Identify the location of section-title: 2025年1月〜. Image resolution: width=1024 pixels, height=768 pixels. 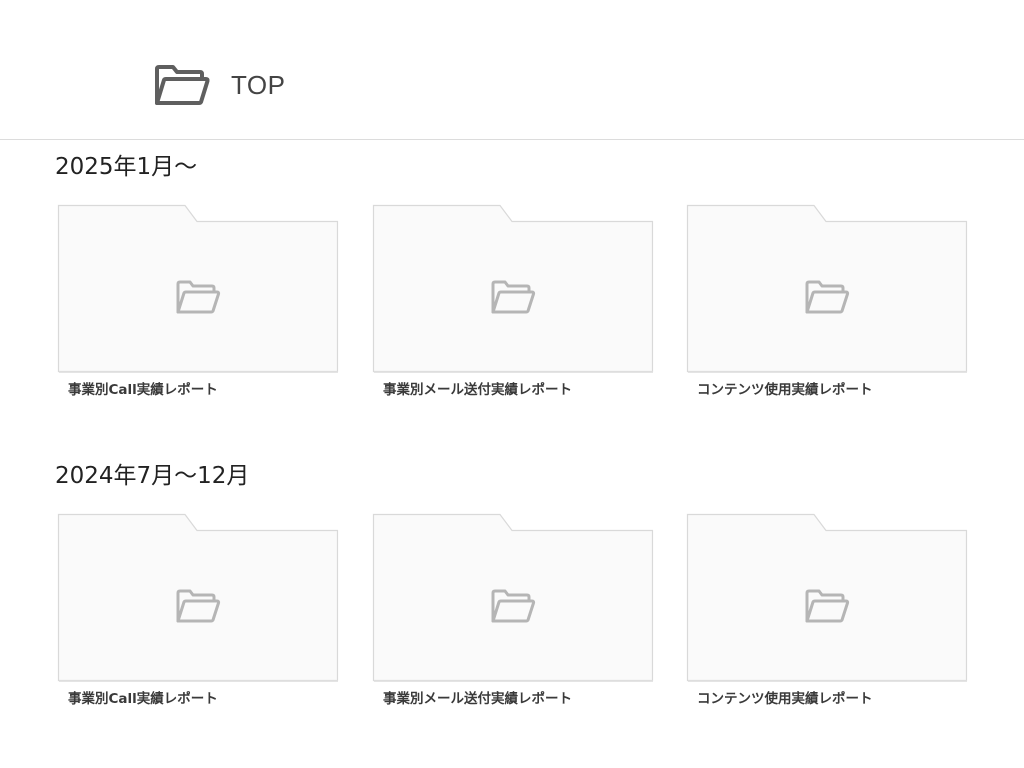
(126, 167).